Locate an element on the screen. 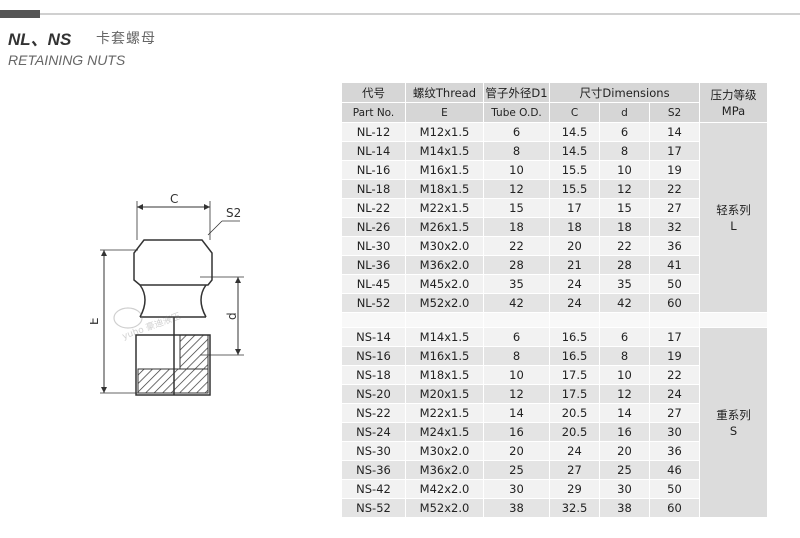 Image resolution: width=800 pixels, height=538 pixels. cell-thread: M18x1.5 is located at coordinates (444, 189).